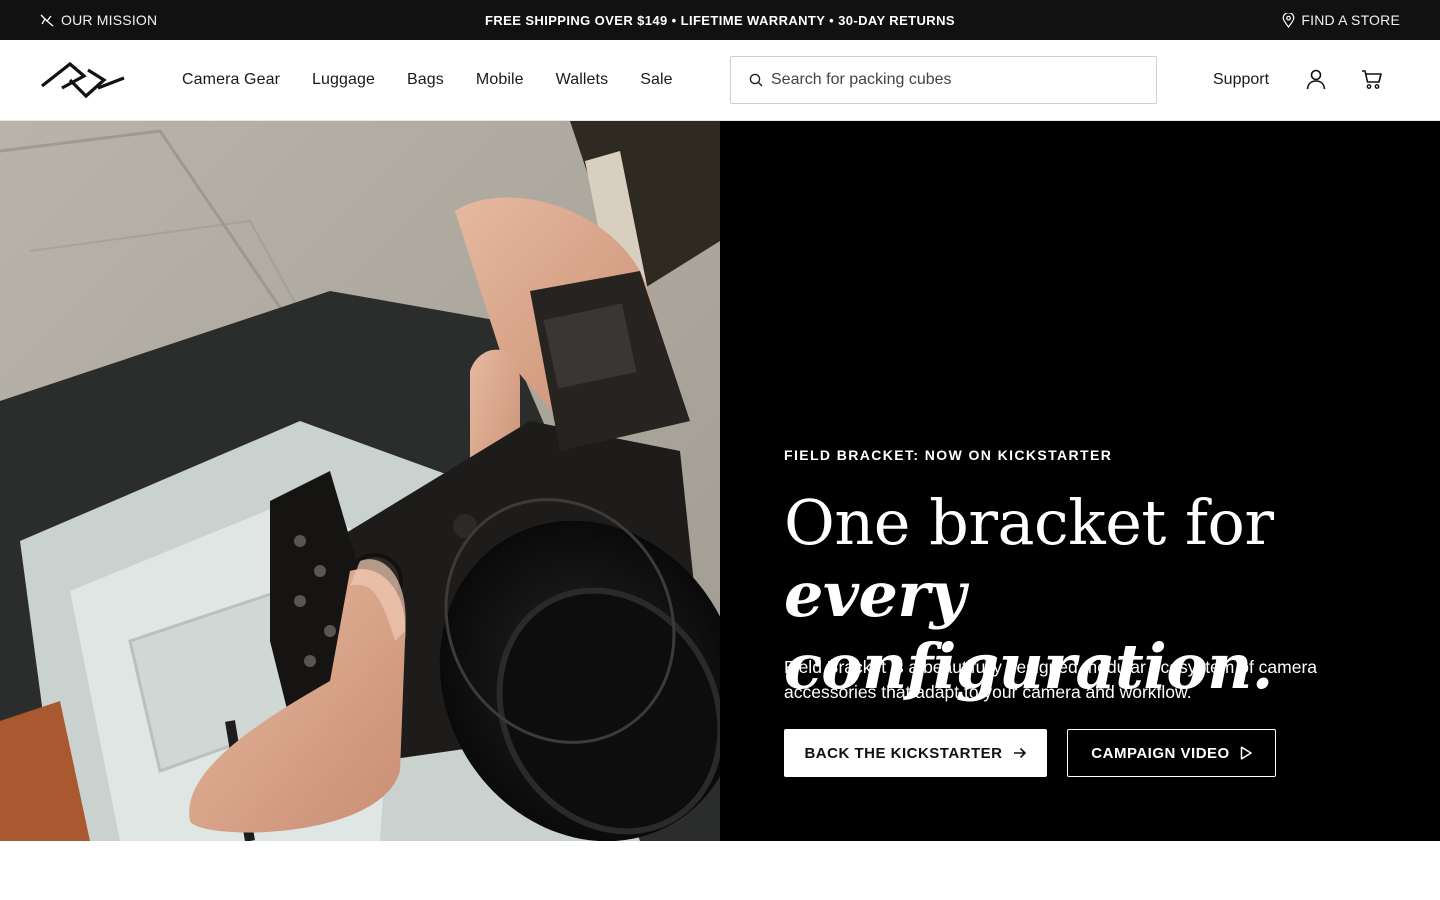 The height and width of the screenshot is (900, 1440). Describe the element at coordinates (756, 80) in the screenshot. I see `search-icon` at that location.